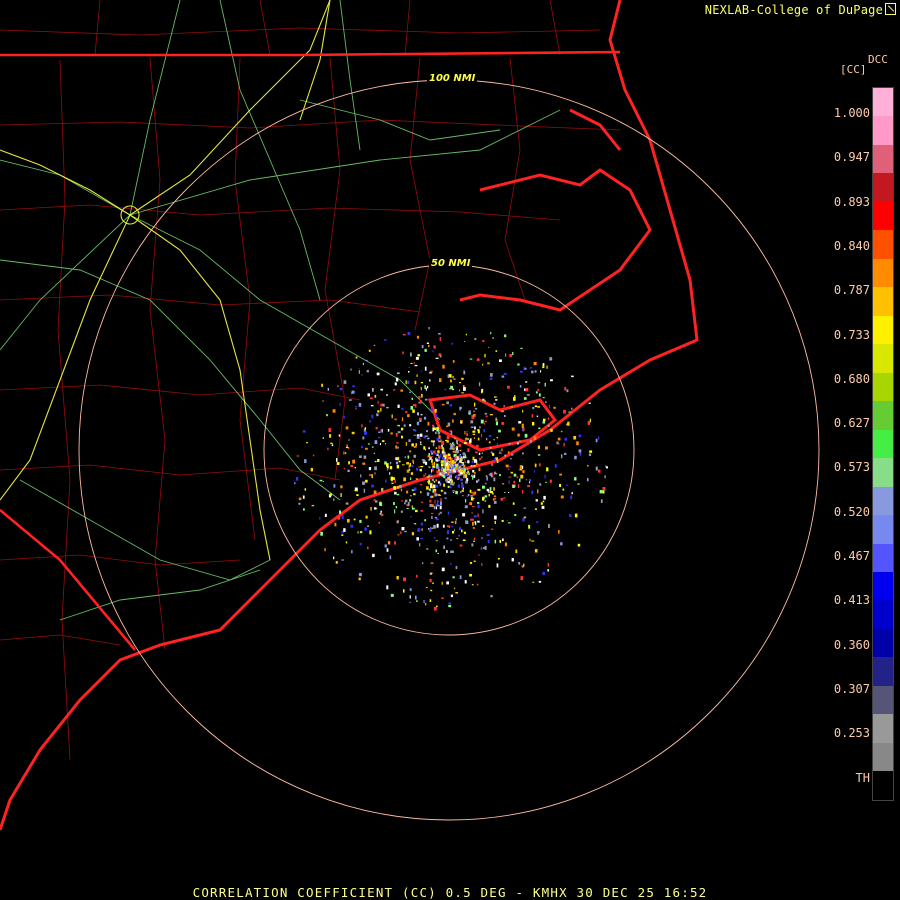  I want to click on ring-label-100nmi: 100 NMI, so click(452, 78).